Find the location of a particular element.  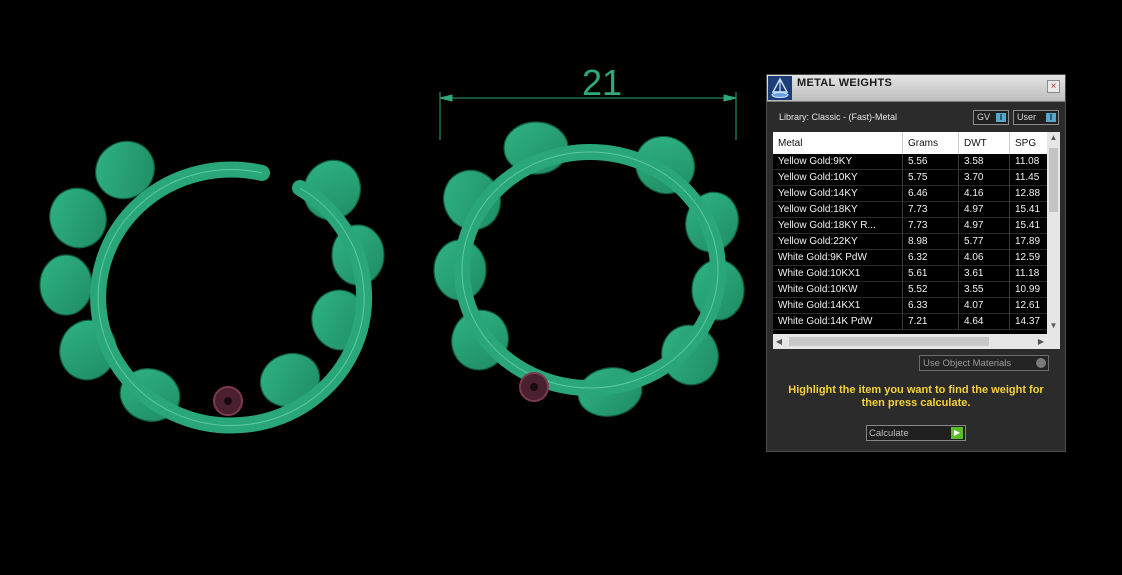

table-row: Yellow Gold:18KY 7.73 4.97 15.41 is located at coordinates (910, 210).